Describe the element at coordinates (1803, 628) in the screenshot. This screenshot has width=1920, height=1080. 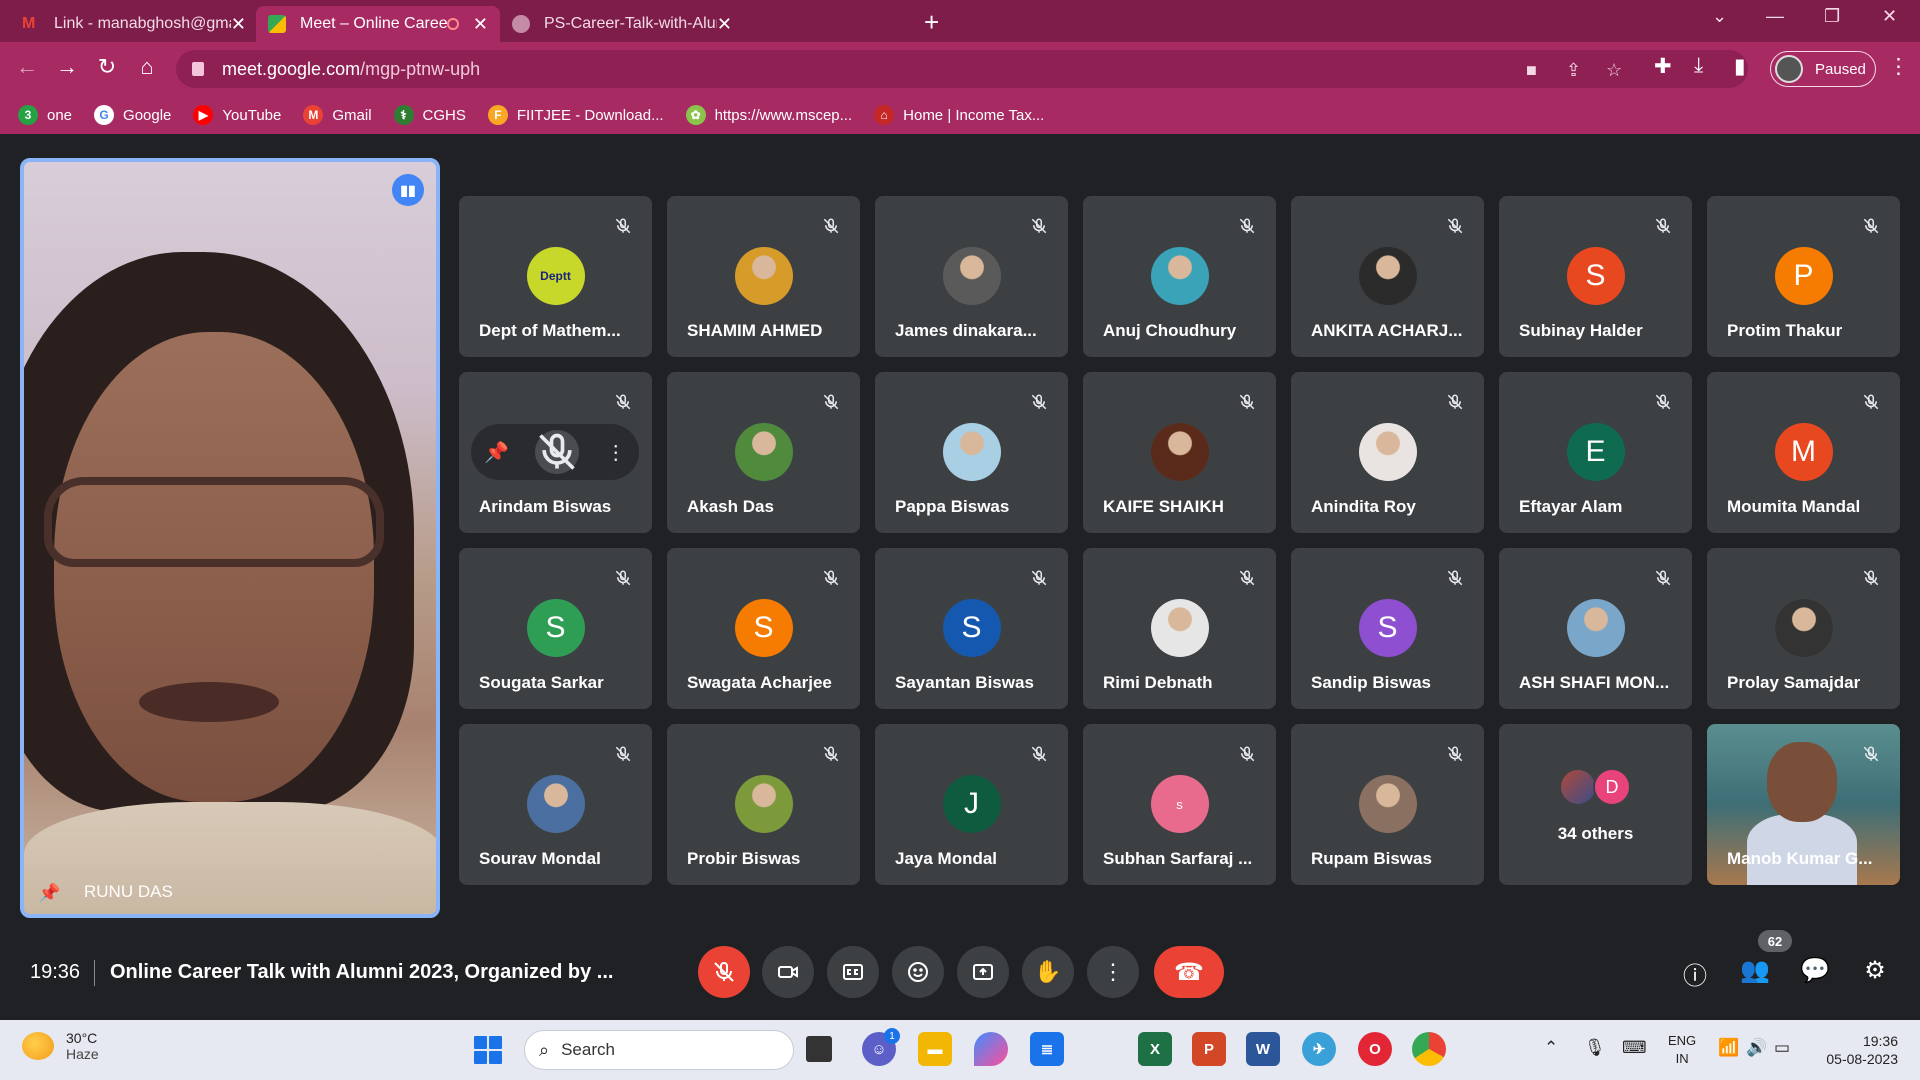
I see `participant-tile: Prolay Samajdar` at that location.